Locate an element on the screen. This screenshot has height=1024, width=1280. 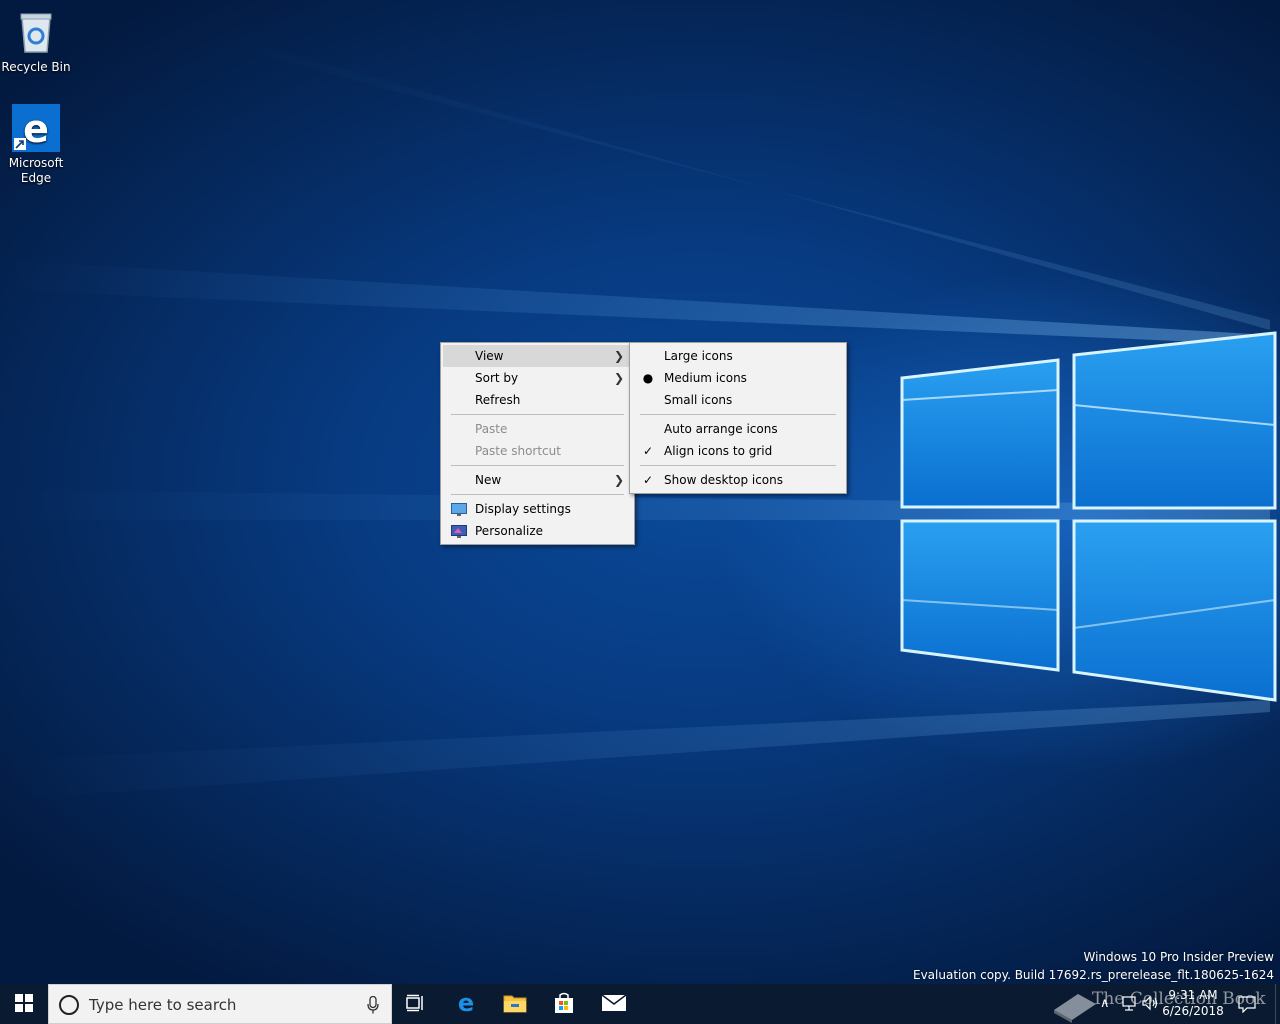
clock: 9:31 AM 6/26/2018 is located at coordinates (1193, 1003).